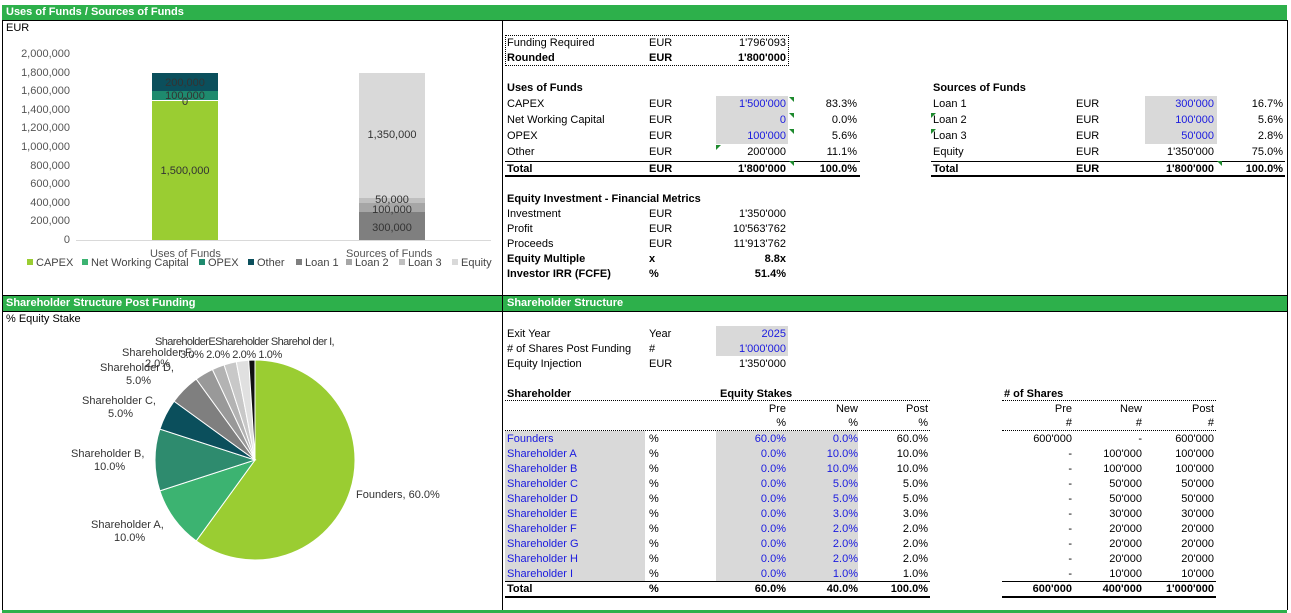 This screenshot has width=1291, height=613. Describe the element at coordinates (559, 274) in the screenshot. I see `metric-label: Investor IRR (FCFE)` at that location.